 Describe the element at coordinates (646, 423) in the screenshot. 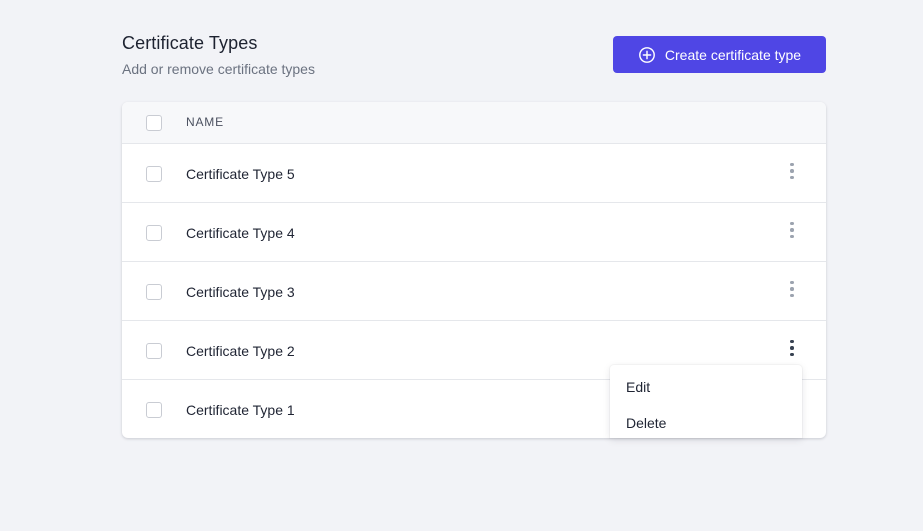

I see `menu-item-delete: Delete` at that location.